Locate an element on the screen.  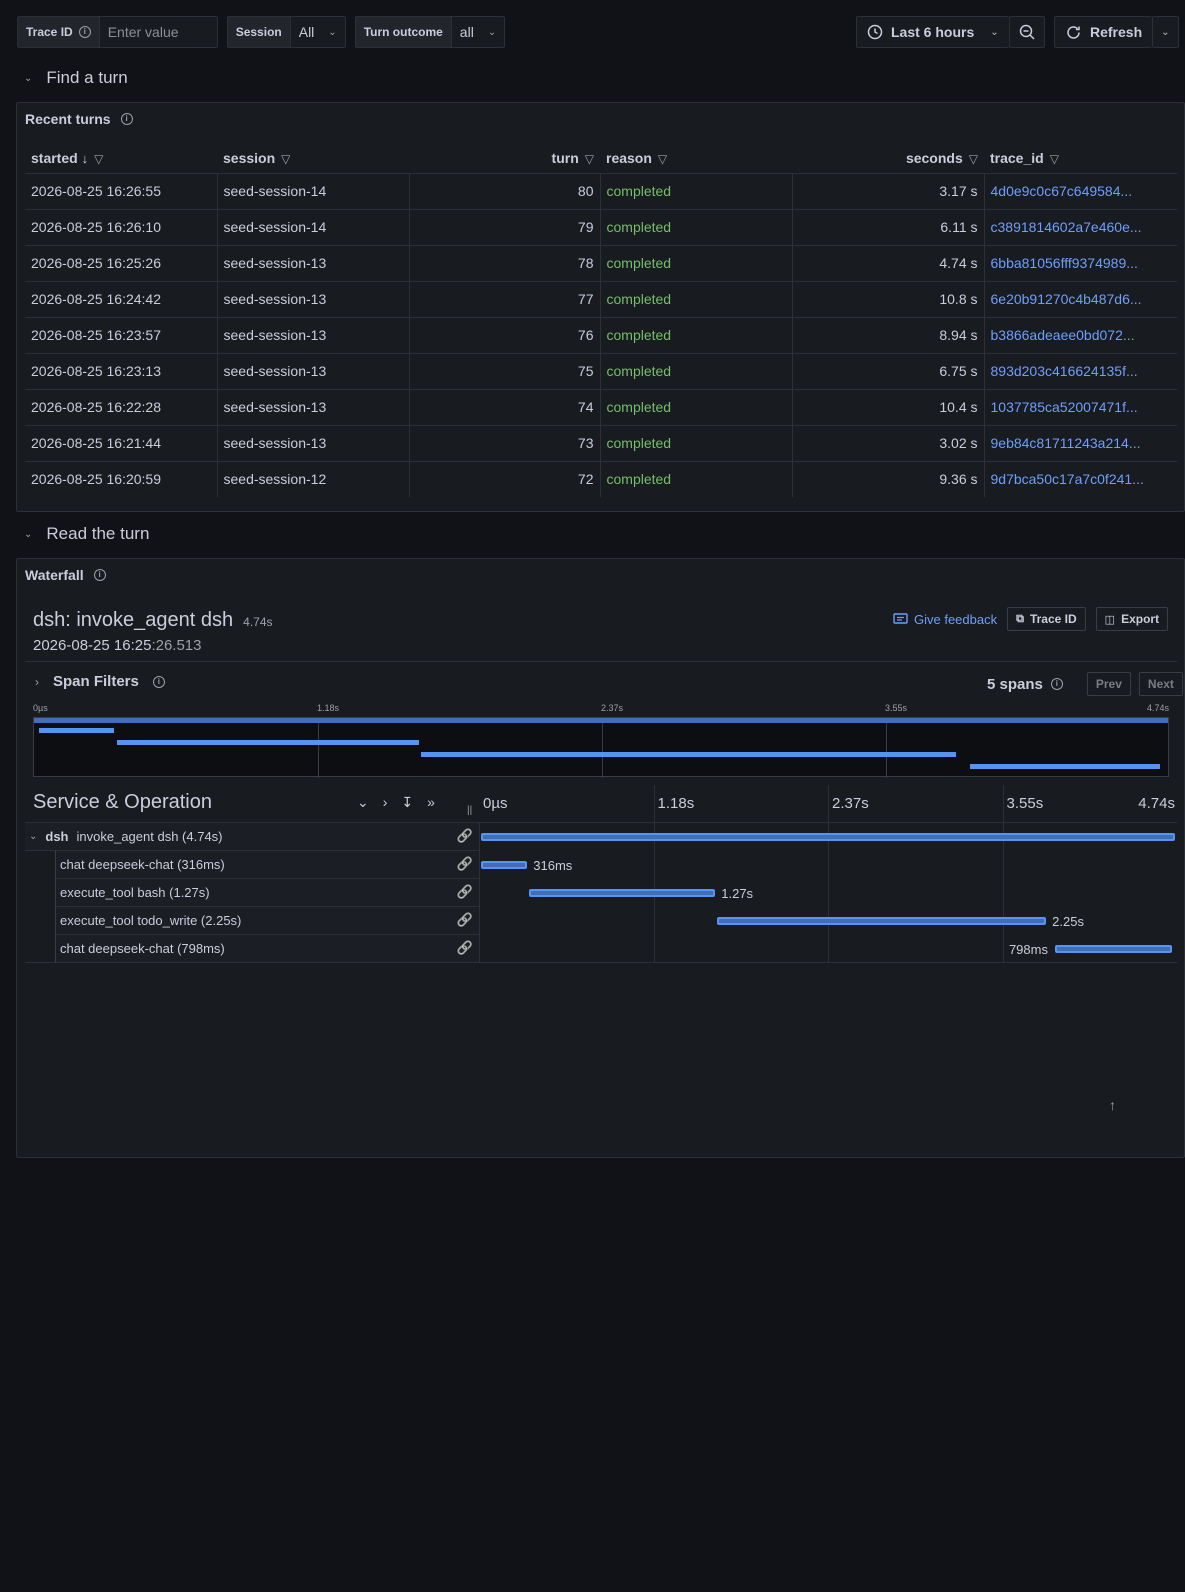
cell-started: 2026-08-25 16:24:42 is located at coordinates (121, 298).